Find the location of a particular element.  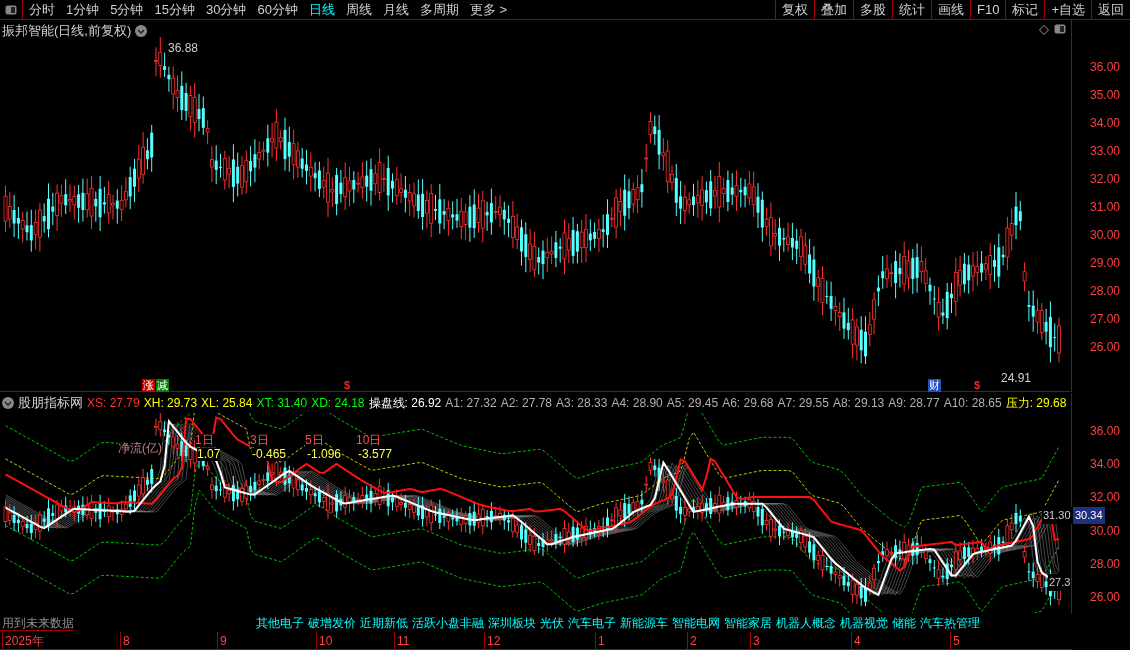

high-price-label: 36.88 is located at coordinates (183, 48).